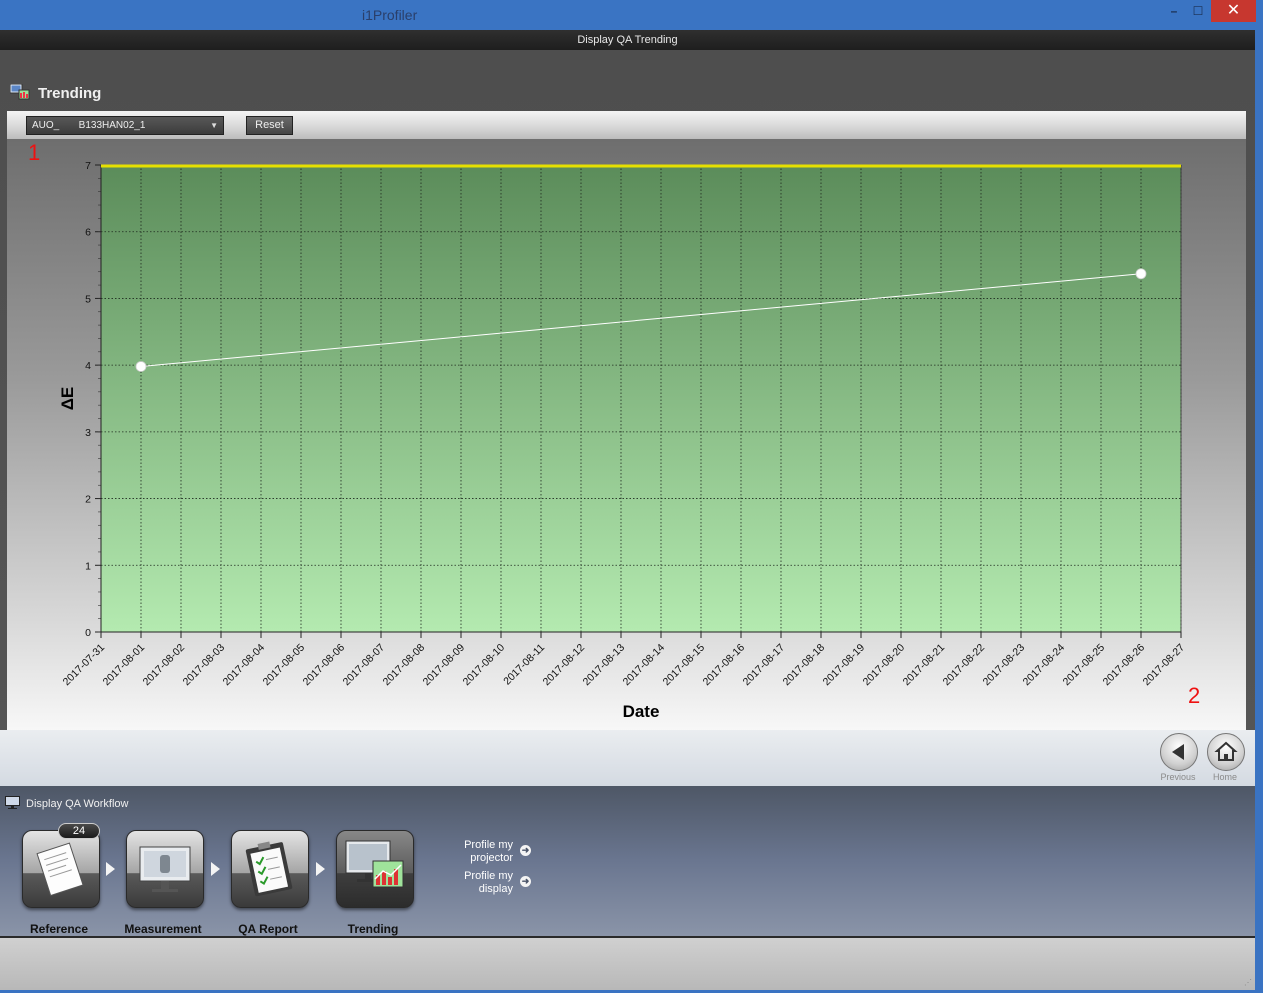 The height and width of the screenshot is (993, 1263). What do you see at coordinates (88, 166) in the screenshot?
I see `y-tick-label: 7` at bounding box center [88, 166].